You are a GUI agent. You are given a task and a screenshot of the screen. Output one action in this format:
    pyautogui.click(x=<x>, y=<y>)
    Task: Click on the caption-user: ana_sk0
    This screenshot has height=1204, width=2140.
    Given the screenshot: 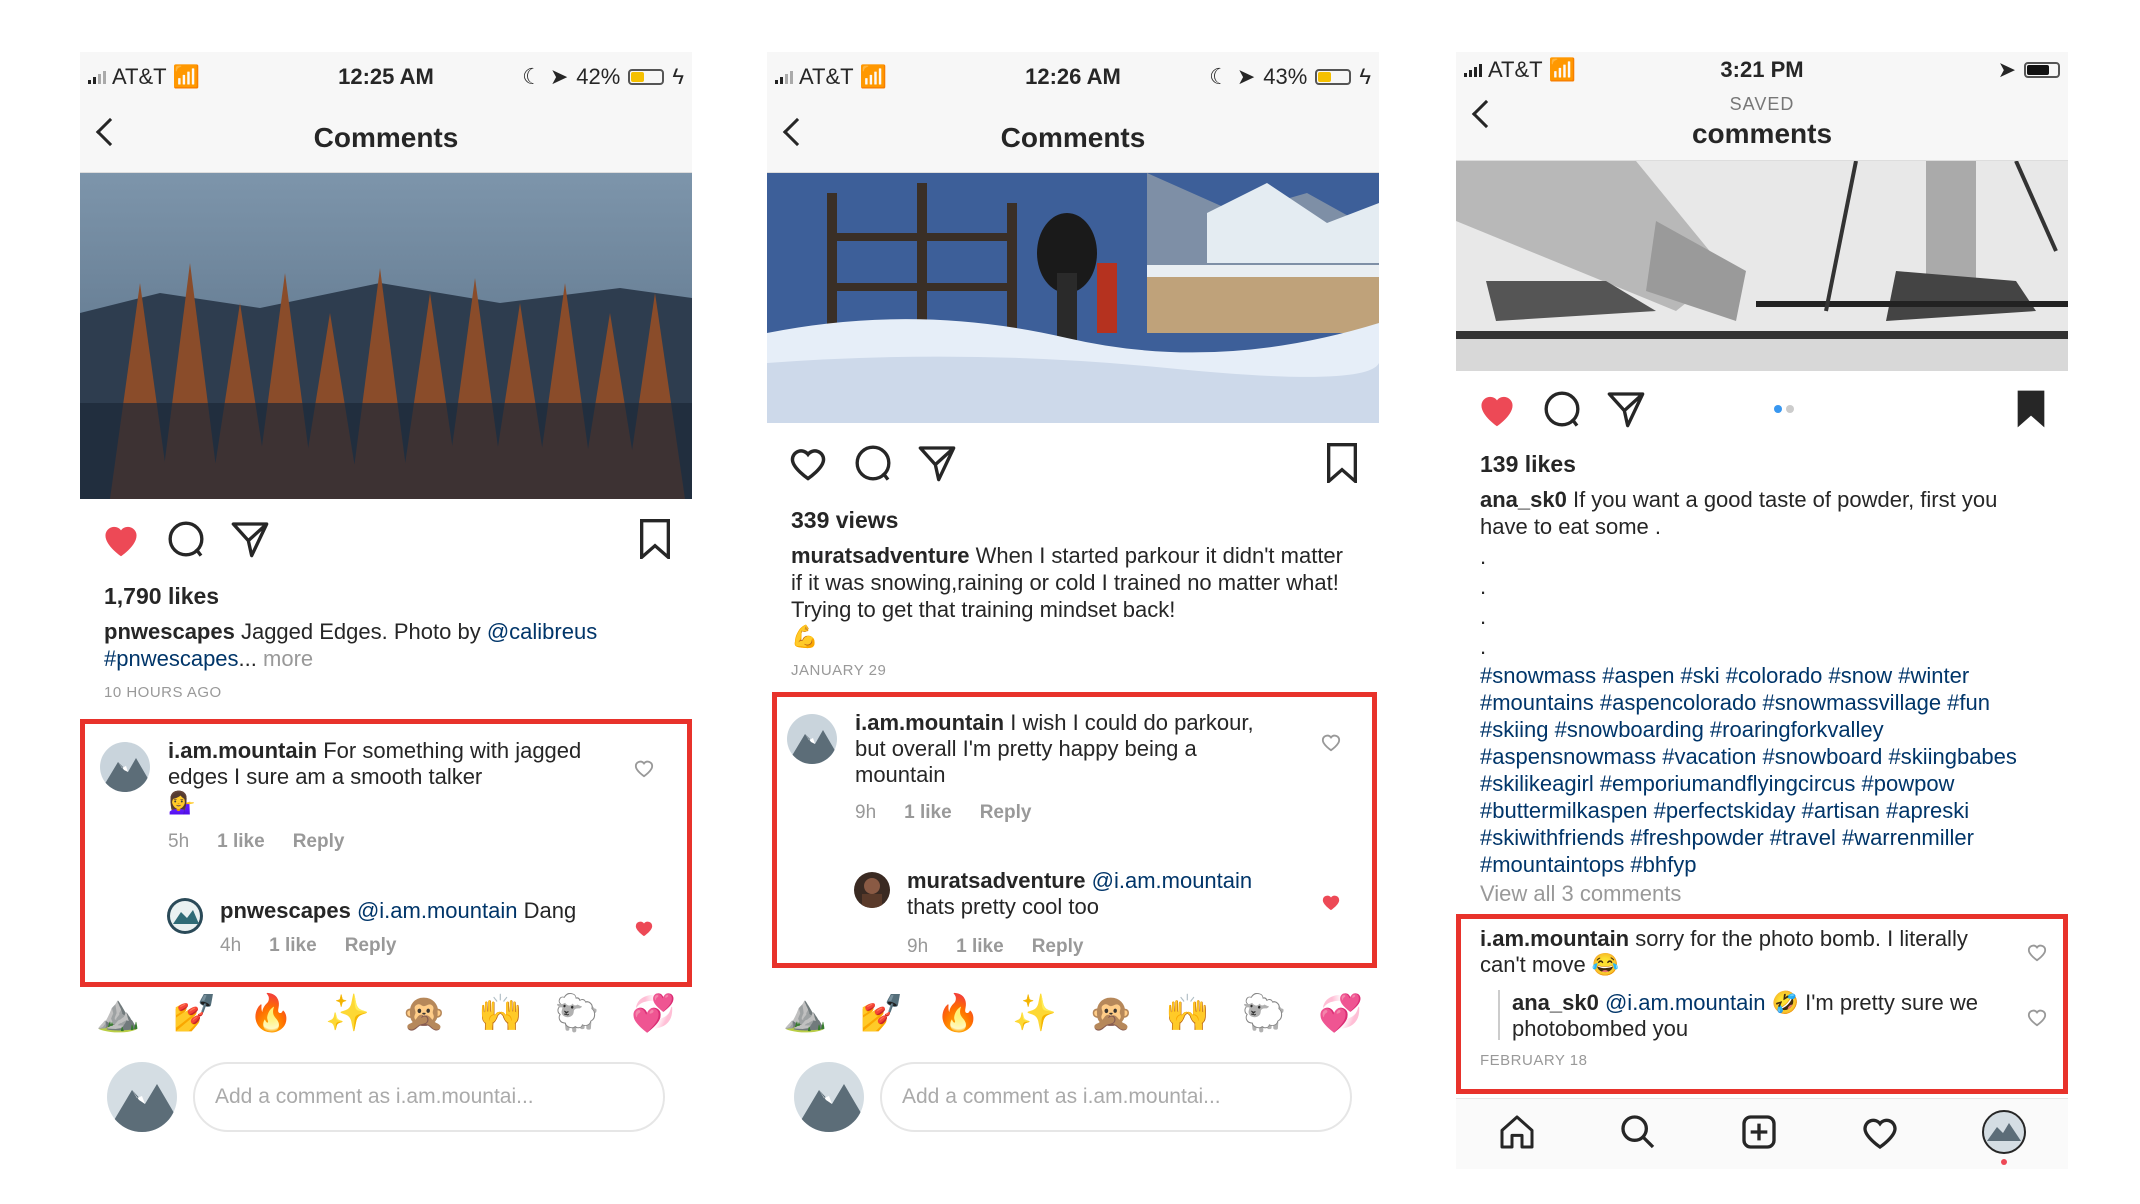 What is the action you would take?
    pyautogui.click(x=1523, y=499)
    